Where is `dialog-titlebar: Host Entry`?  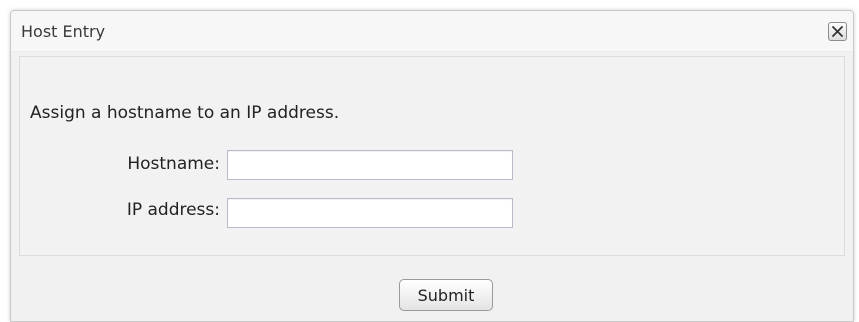 dialog-titlebar: Host Entry is located at coordinates (432, 31).